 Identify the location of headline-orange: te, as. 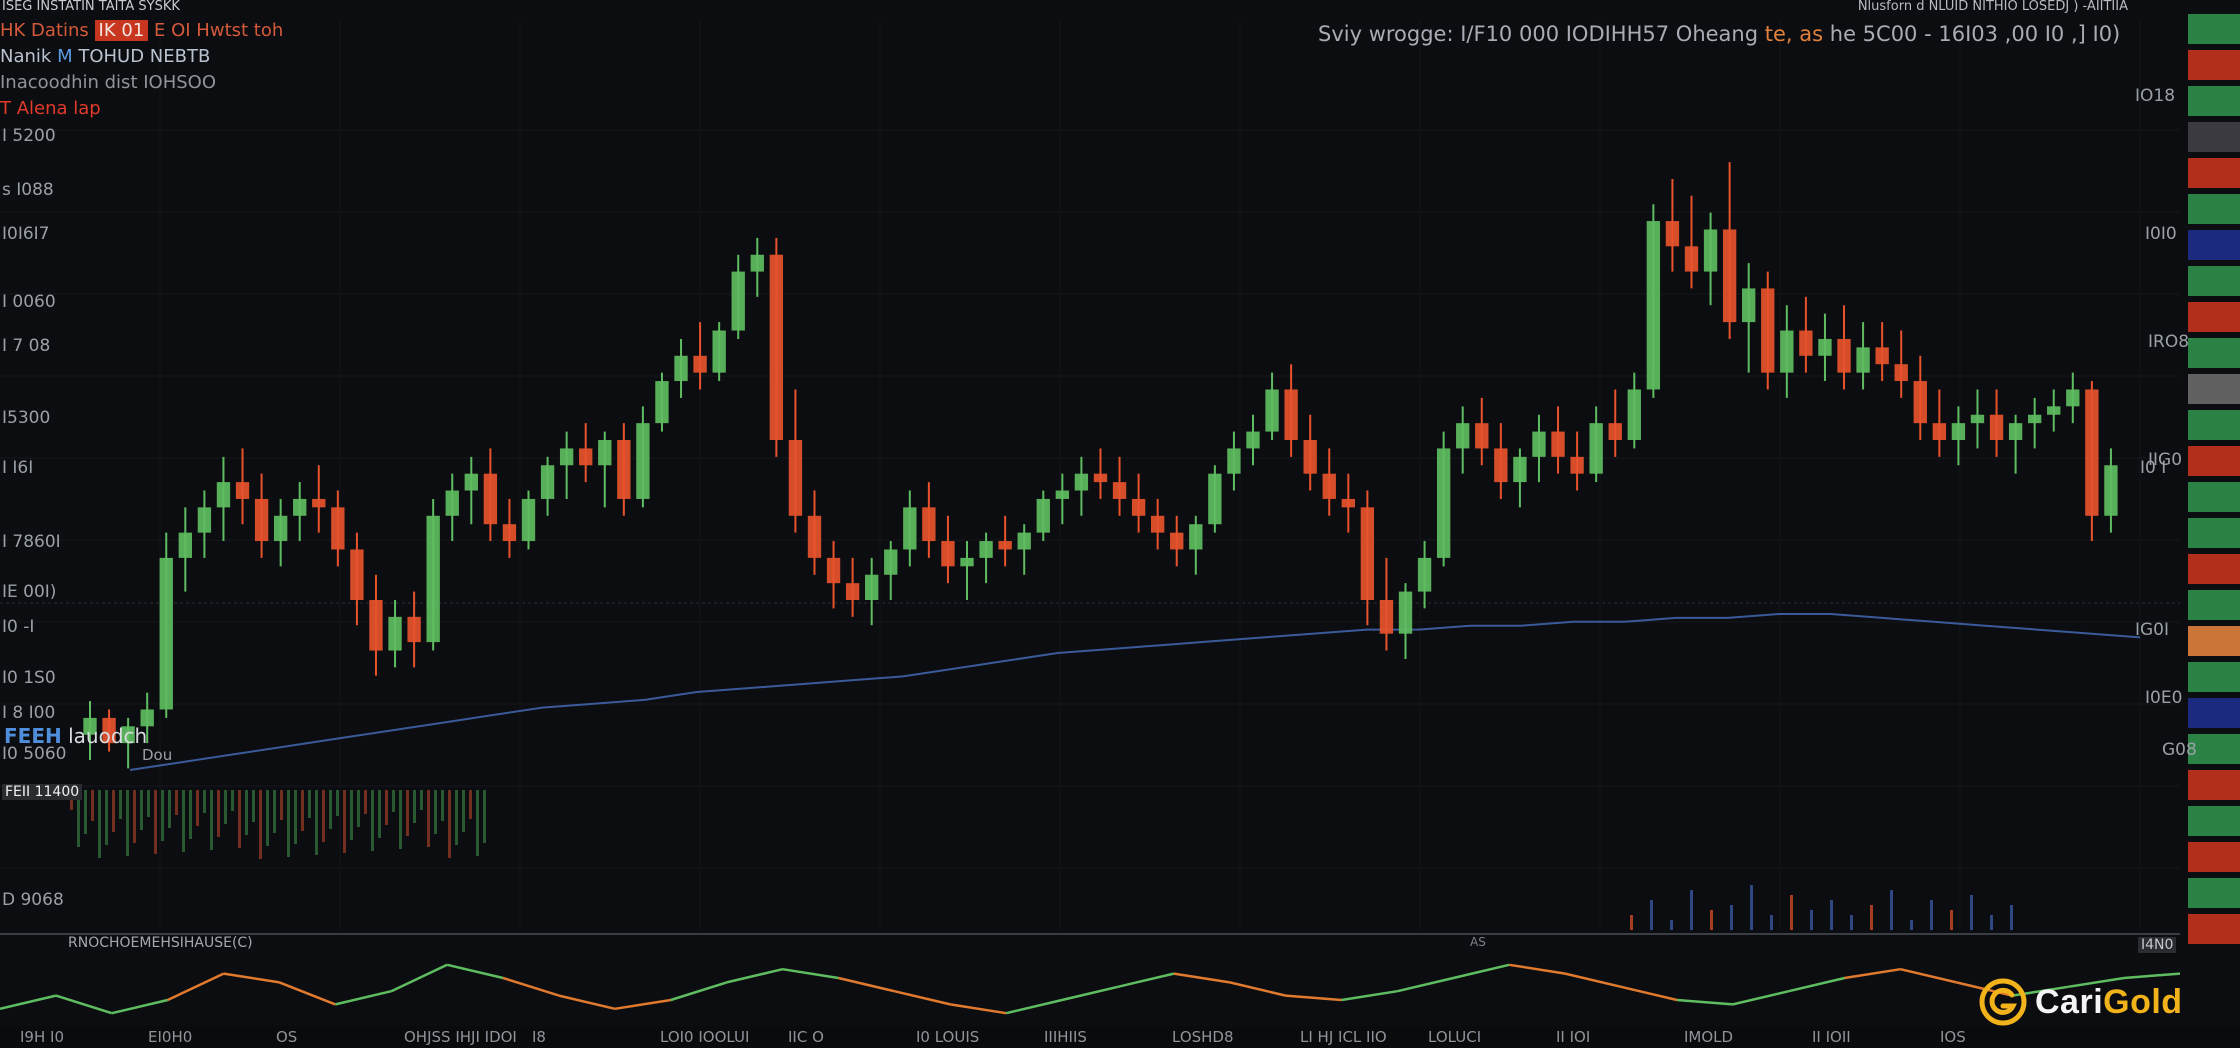
(1794, 34).